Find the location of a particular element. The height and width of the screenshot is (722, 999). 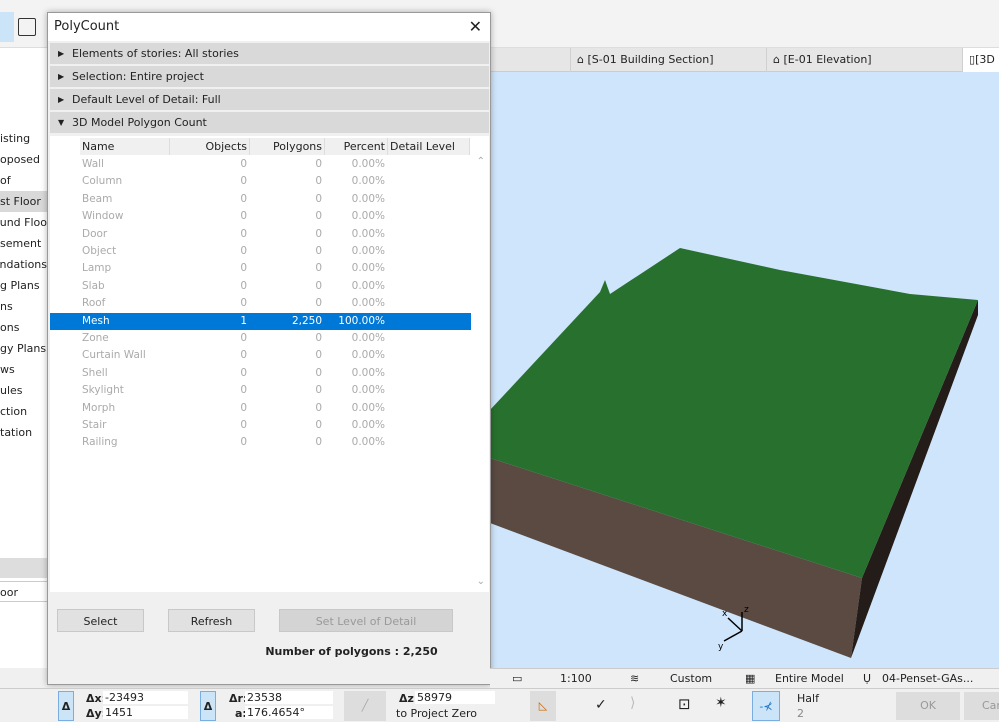

sidebar-item: isting is located at coordinates (23, 138).